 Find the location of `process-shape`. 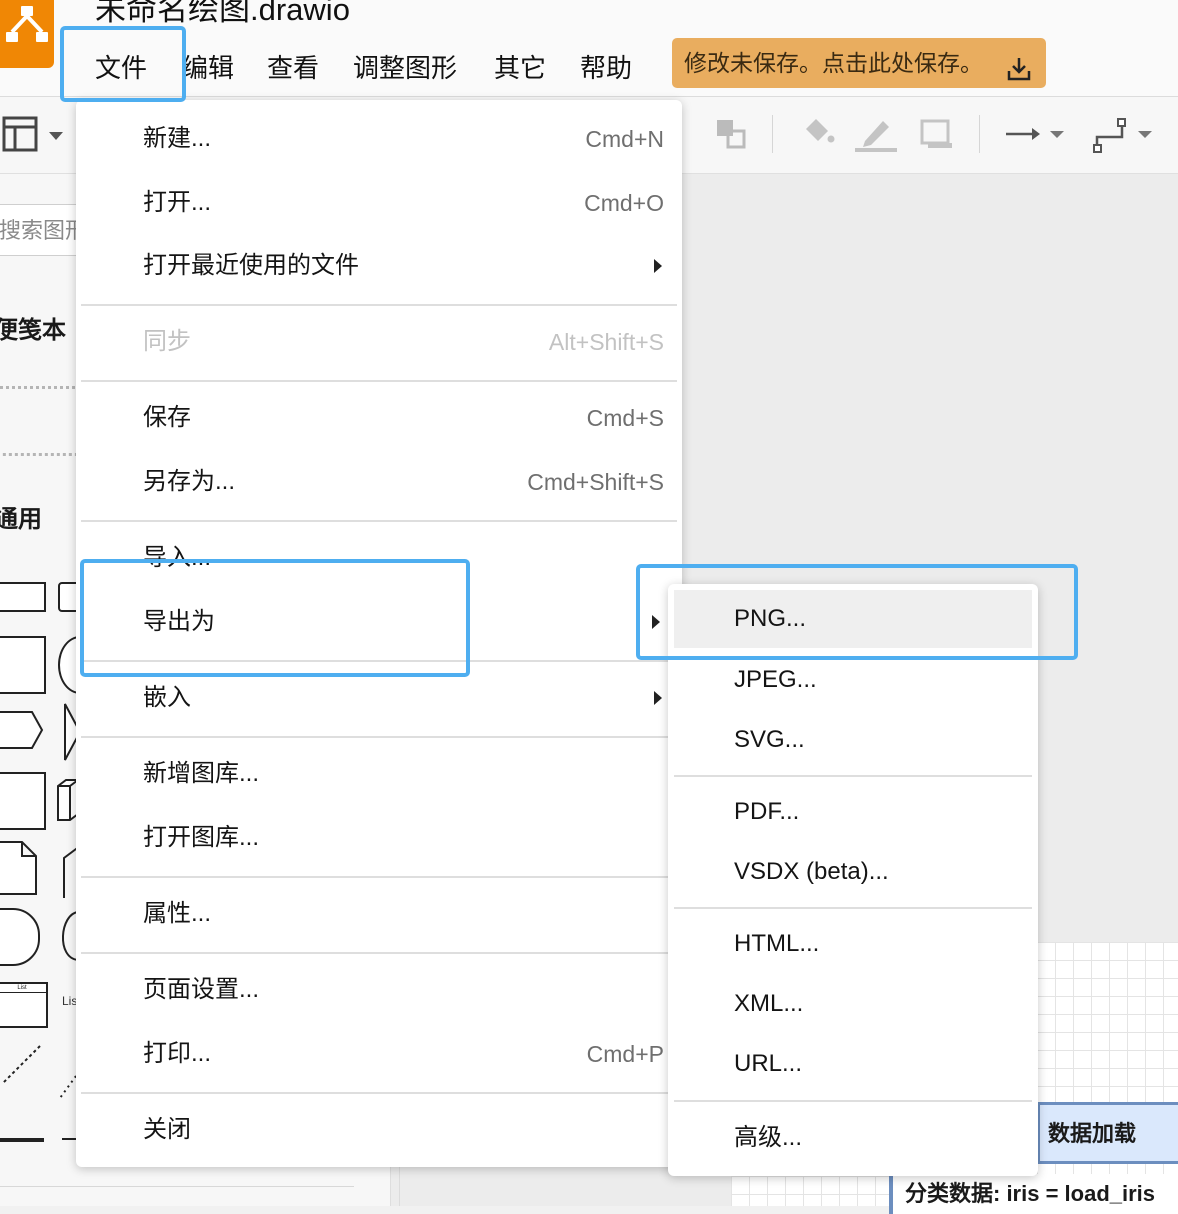

process-shape is located at coordinates (23, 732).